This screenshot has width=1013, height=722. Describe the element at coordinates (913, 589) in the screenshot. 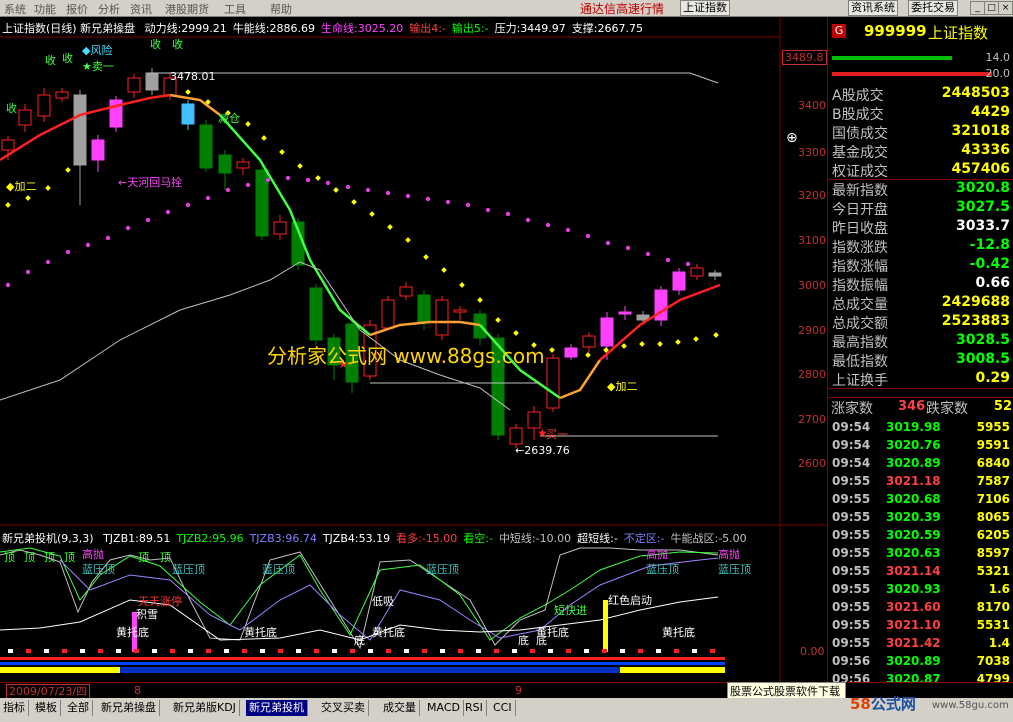

I see `tick-price: 3020.93` at that location.